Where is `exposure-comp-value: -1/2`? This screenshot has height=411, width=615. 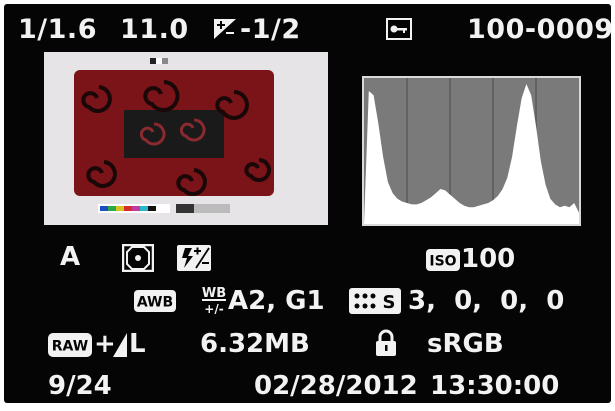
exposure-comp-value: -1/2 is located at coordinates (270, 29).